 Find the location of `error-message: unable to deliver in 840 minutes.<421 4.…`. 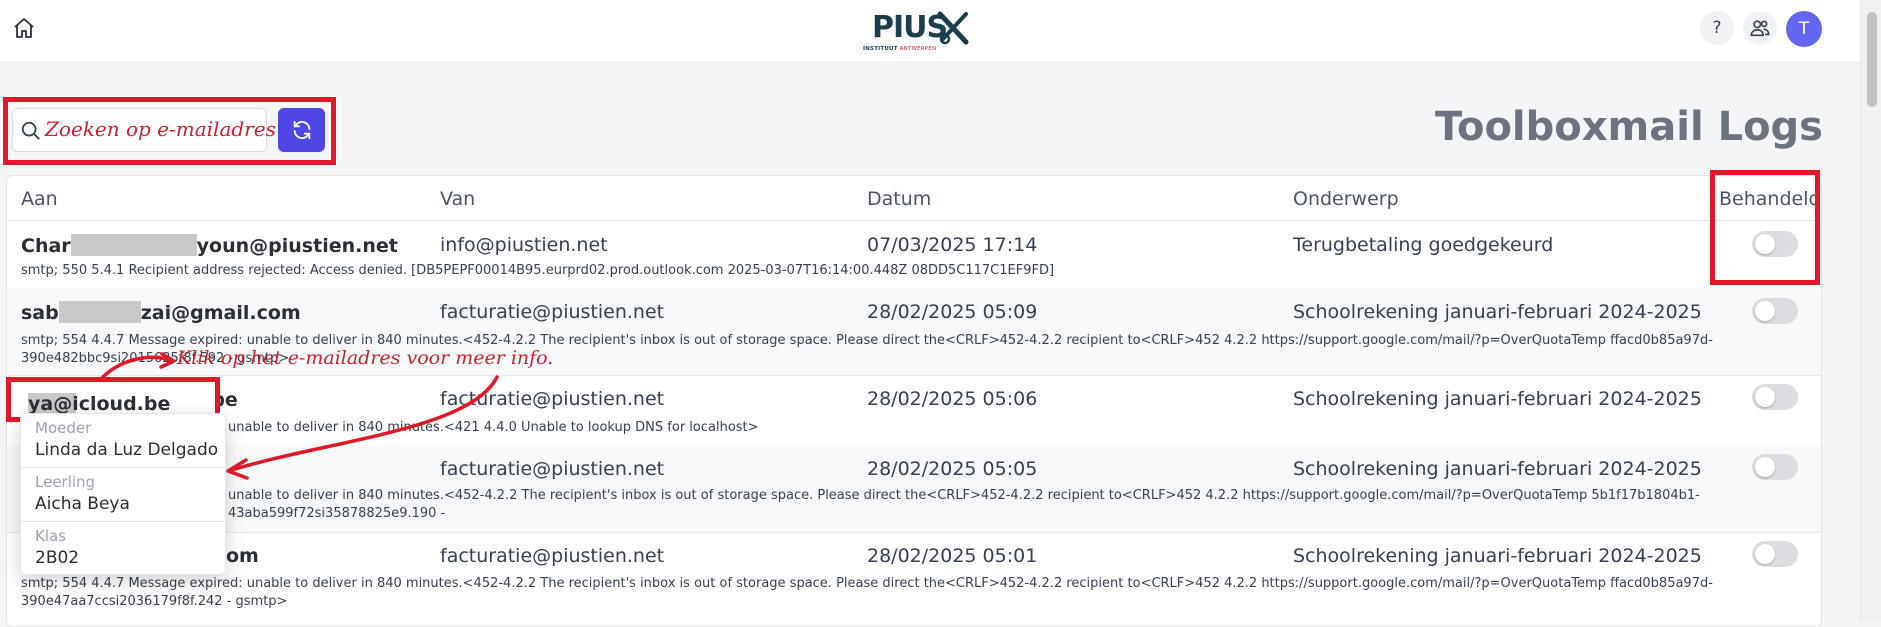

error-message: unable to deliver in 840 minutes.<421 4.… is located at coordinates (493, 427).